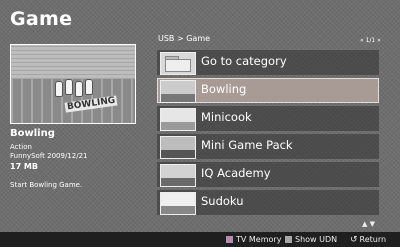 Image resolution: width=400 pixels, height=247 pixels. Describe the element at coordinates (268, 118) in the screenshot. I see `list-item-minicook: Minicook` at that location.